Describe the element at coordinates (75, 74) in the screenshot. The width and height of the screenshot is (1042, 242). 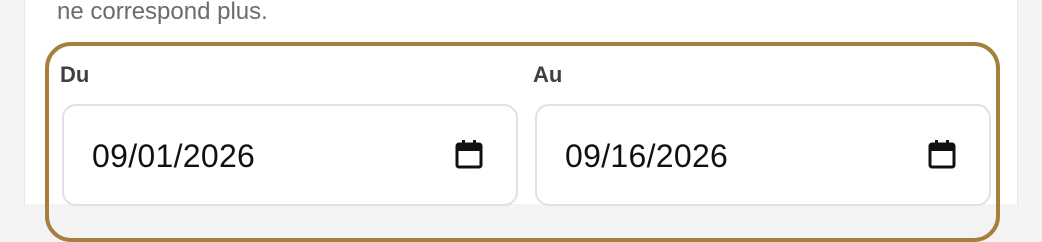
I see `from-date-label: Du` at that location.